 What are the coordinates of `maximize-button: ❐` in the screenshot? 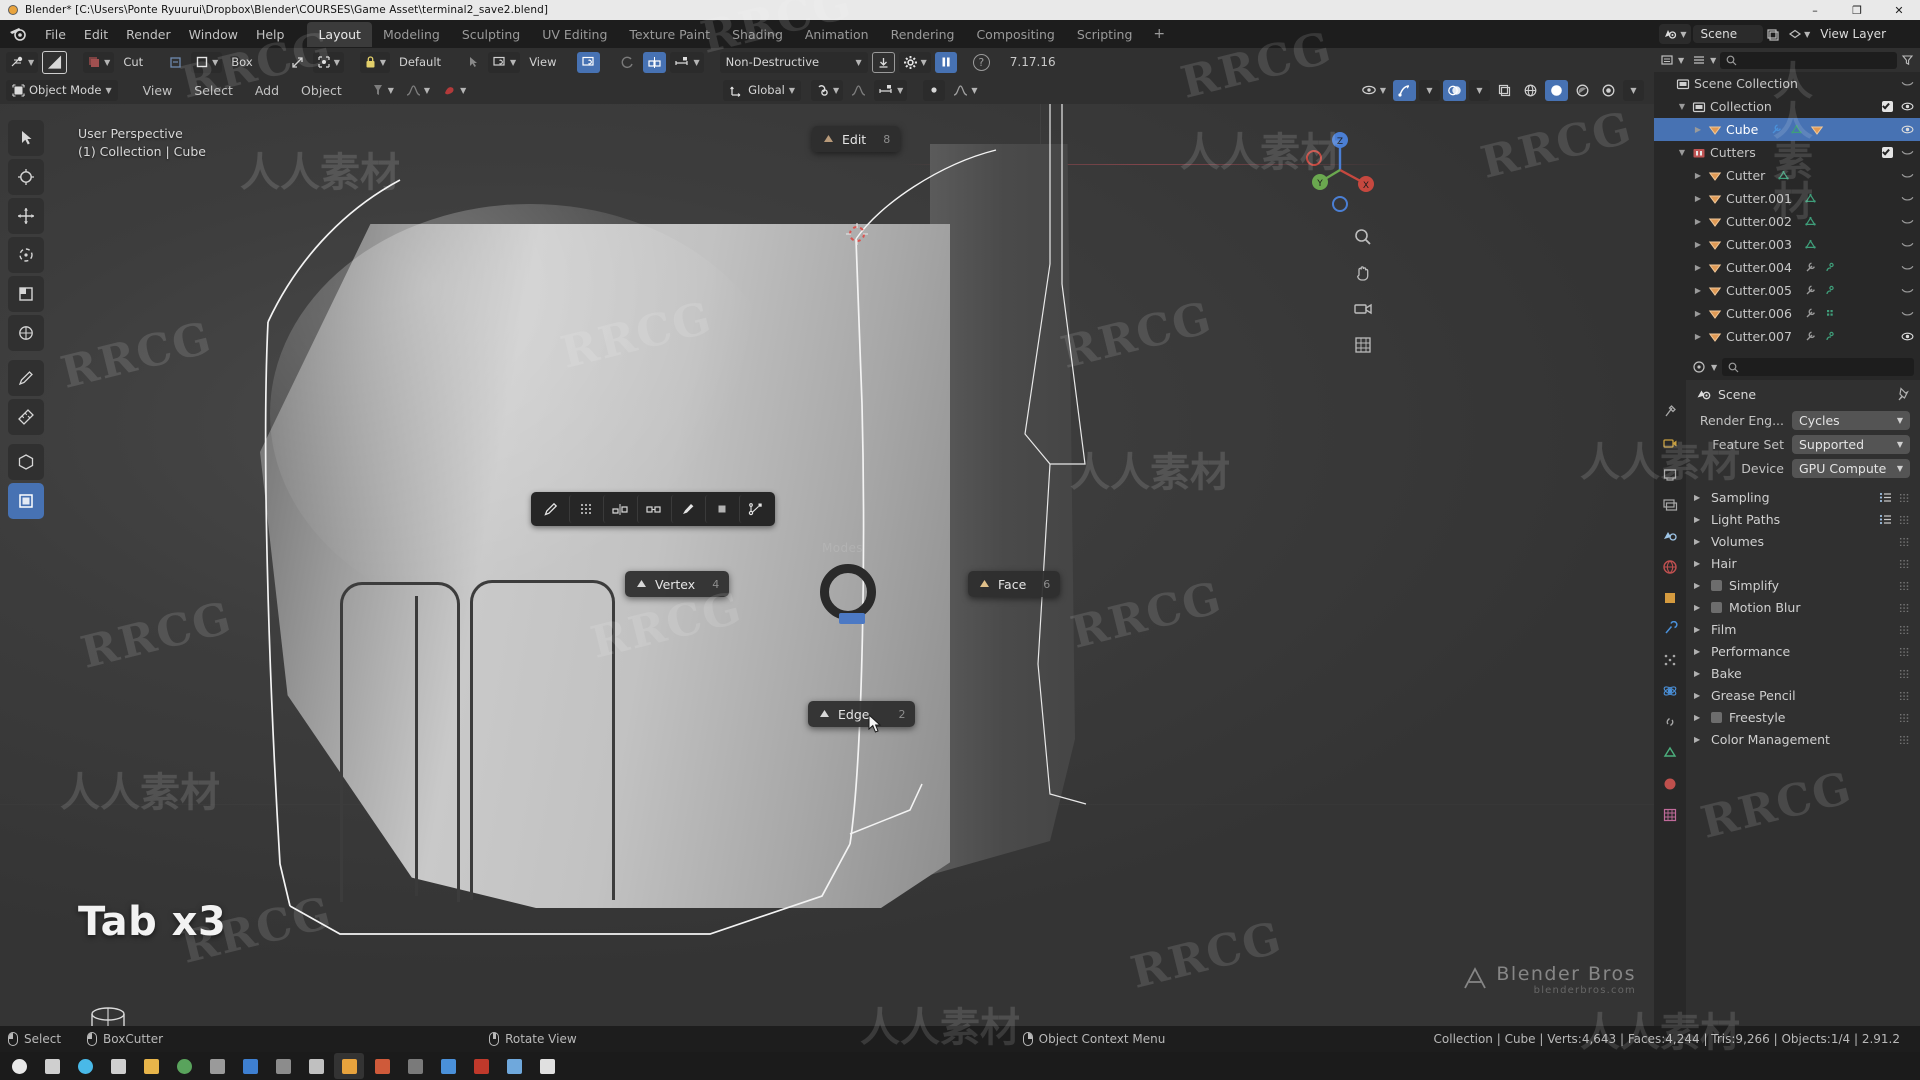 It's located at (1857, 10).